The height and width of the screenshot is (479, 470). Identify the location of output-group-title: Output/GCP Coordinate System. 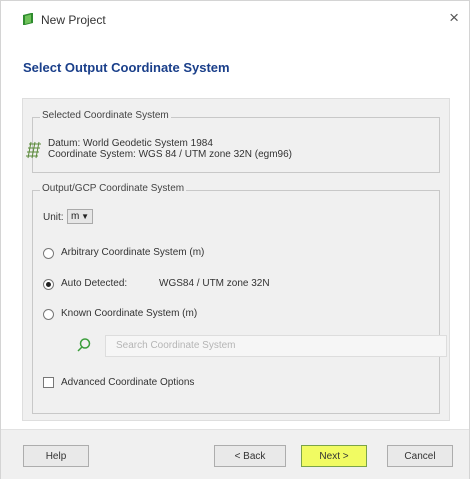
(113, 188).